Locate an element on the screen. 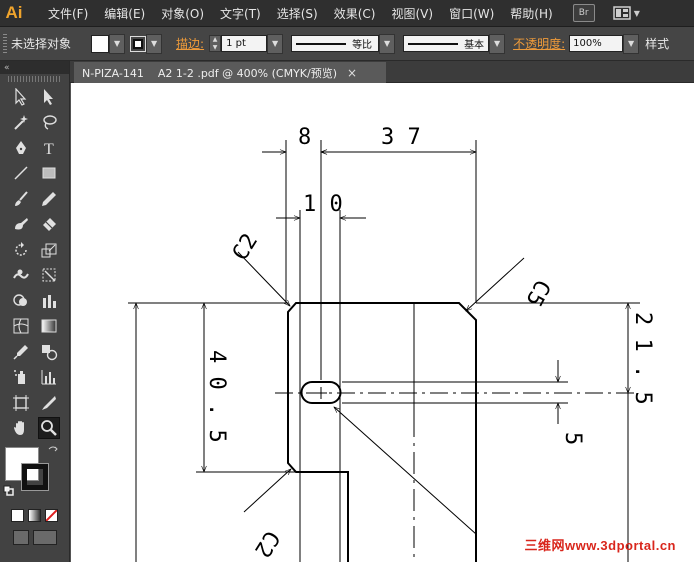 The width and height of the screenshot is (694, 562). opacity-dropdown: ▼ is located at coordinates (631, 43).